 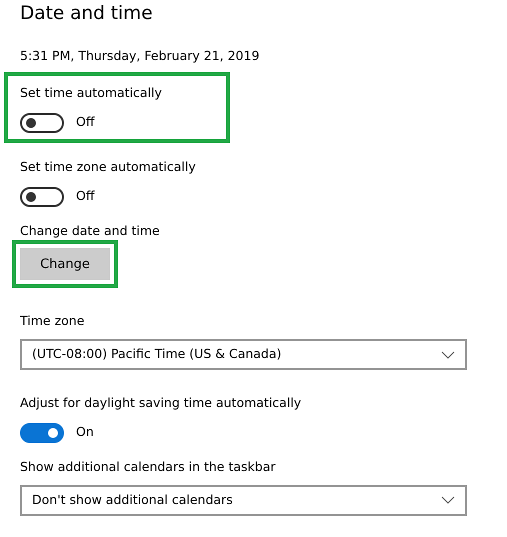 What do you see at coordinates (90, 230) in the screenshot?
I see `setting-label: Change date and time` at bounding box center [90, 230].